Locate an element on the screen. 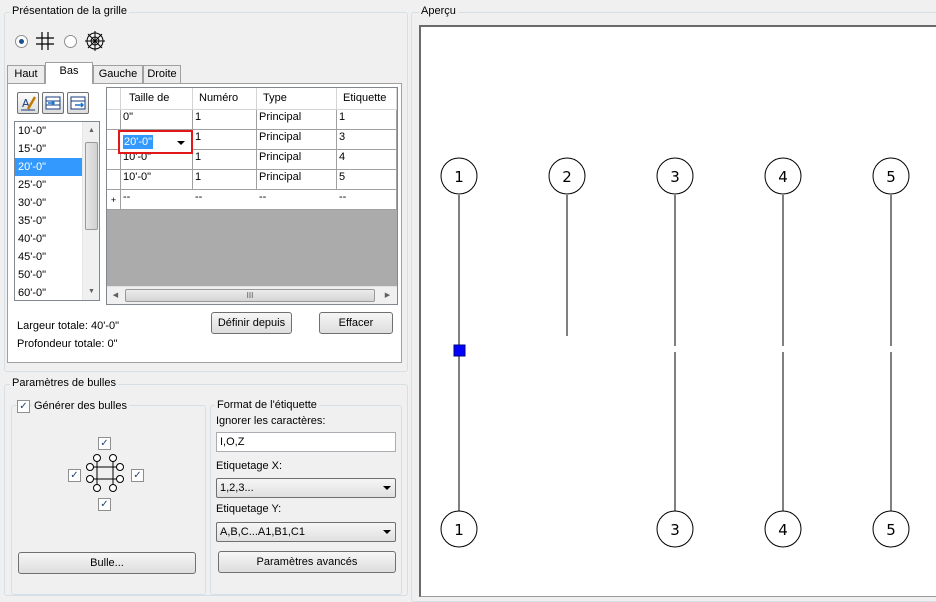  generate-bubbles-label: Générer des bulles is located at coordinates (80, 406).